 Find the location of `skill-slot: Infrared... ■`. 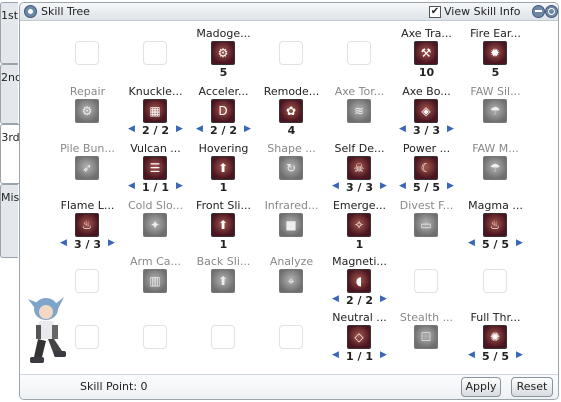

skill-slot: Infrared... ■ is located at coordinates (291, 228).